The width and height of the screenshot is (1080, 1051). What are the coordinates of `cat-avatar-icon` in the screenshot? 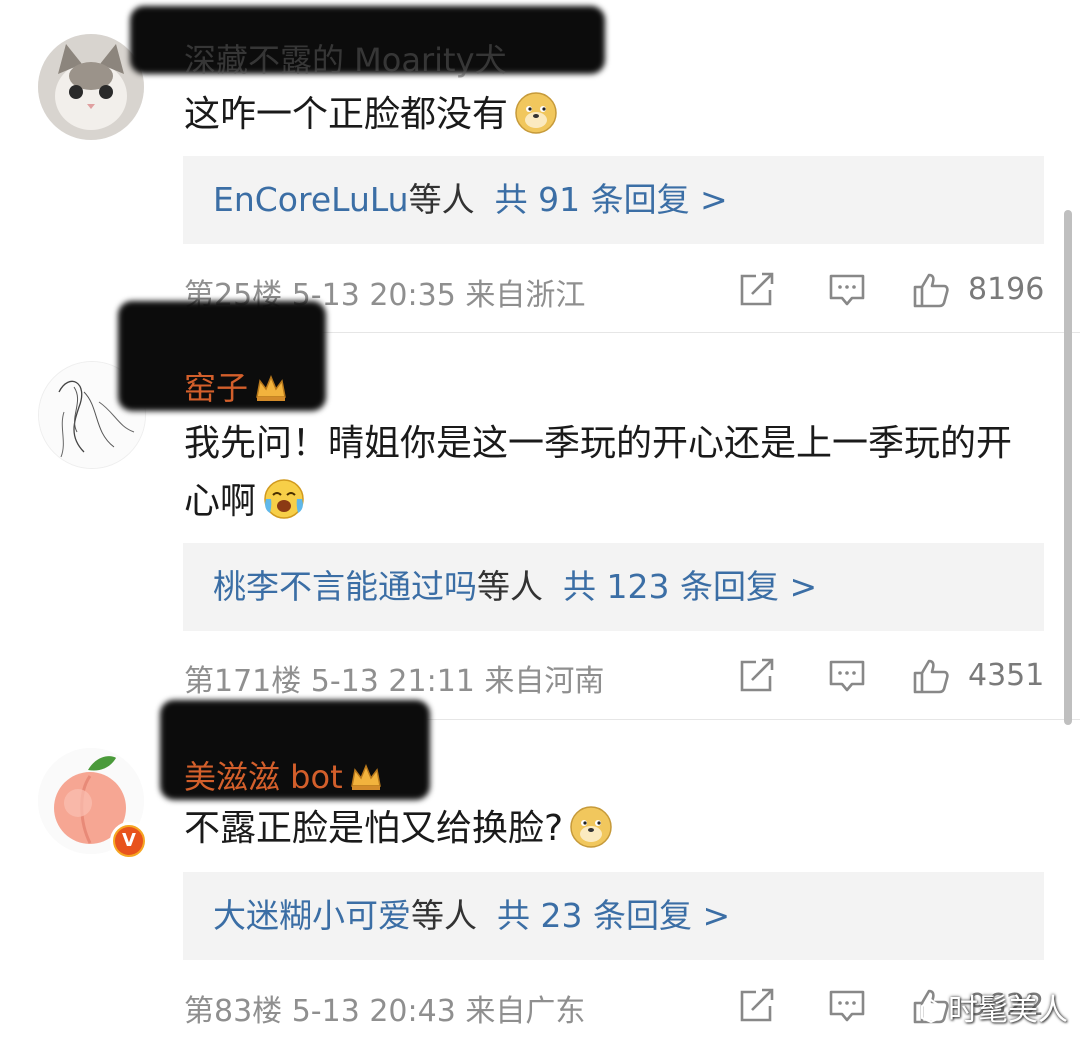 It's located at (91, 87).